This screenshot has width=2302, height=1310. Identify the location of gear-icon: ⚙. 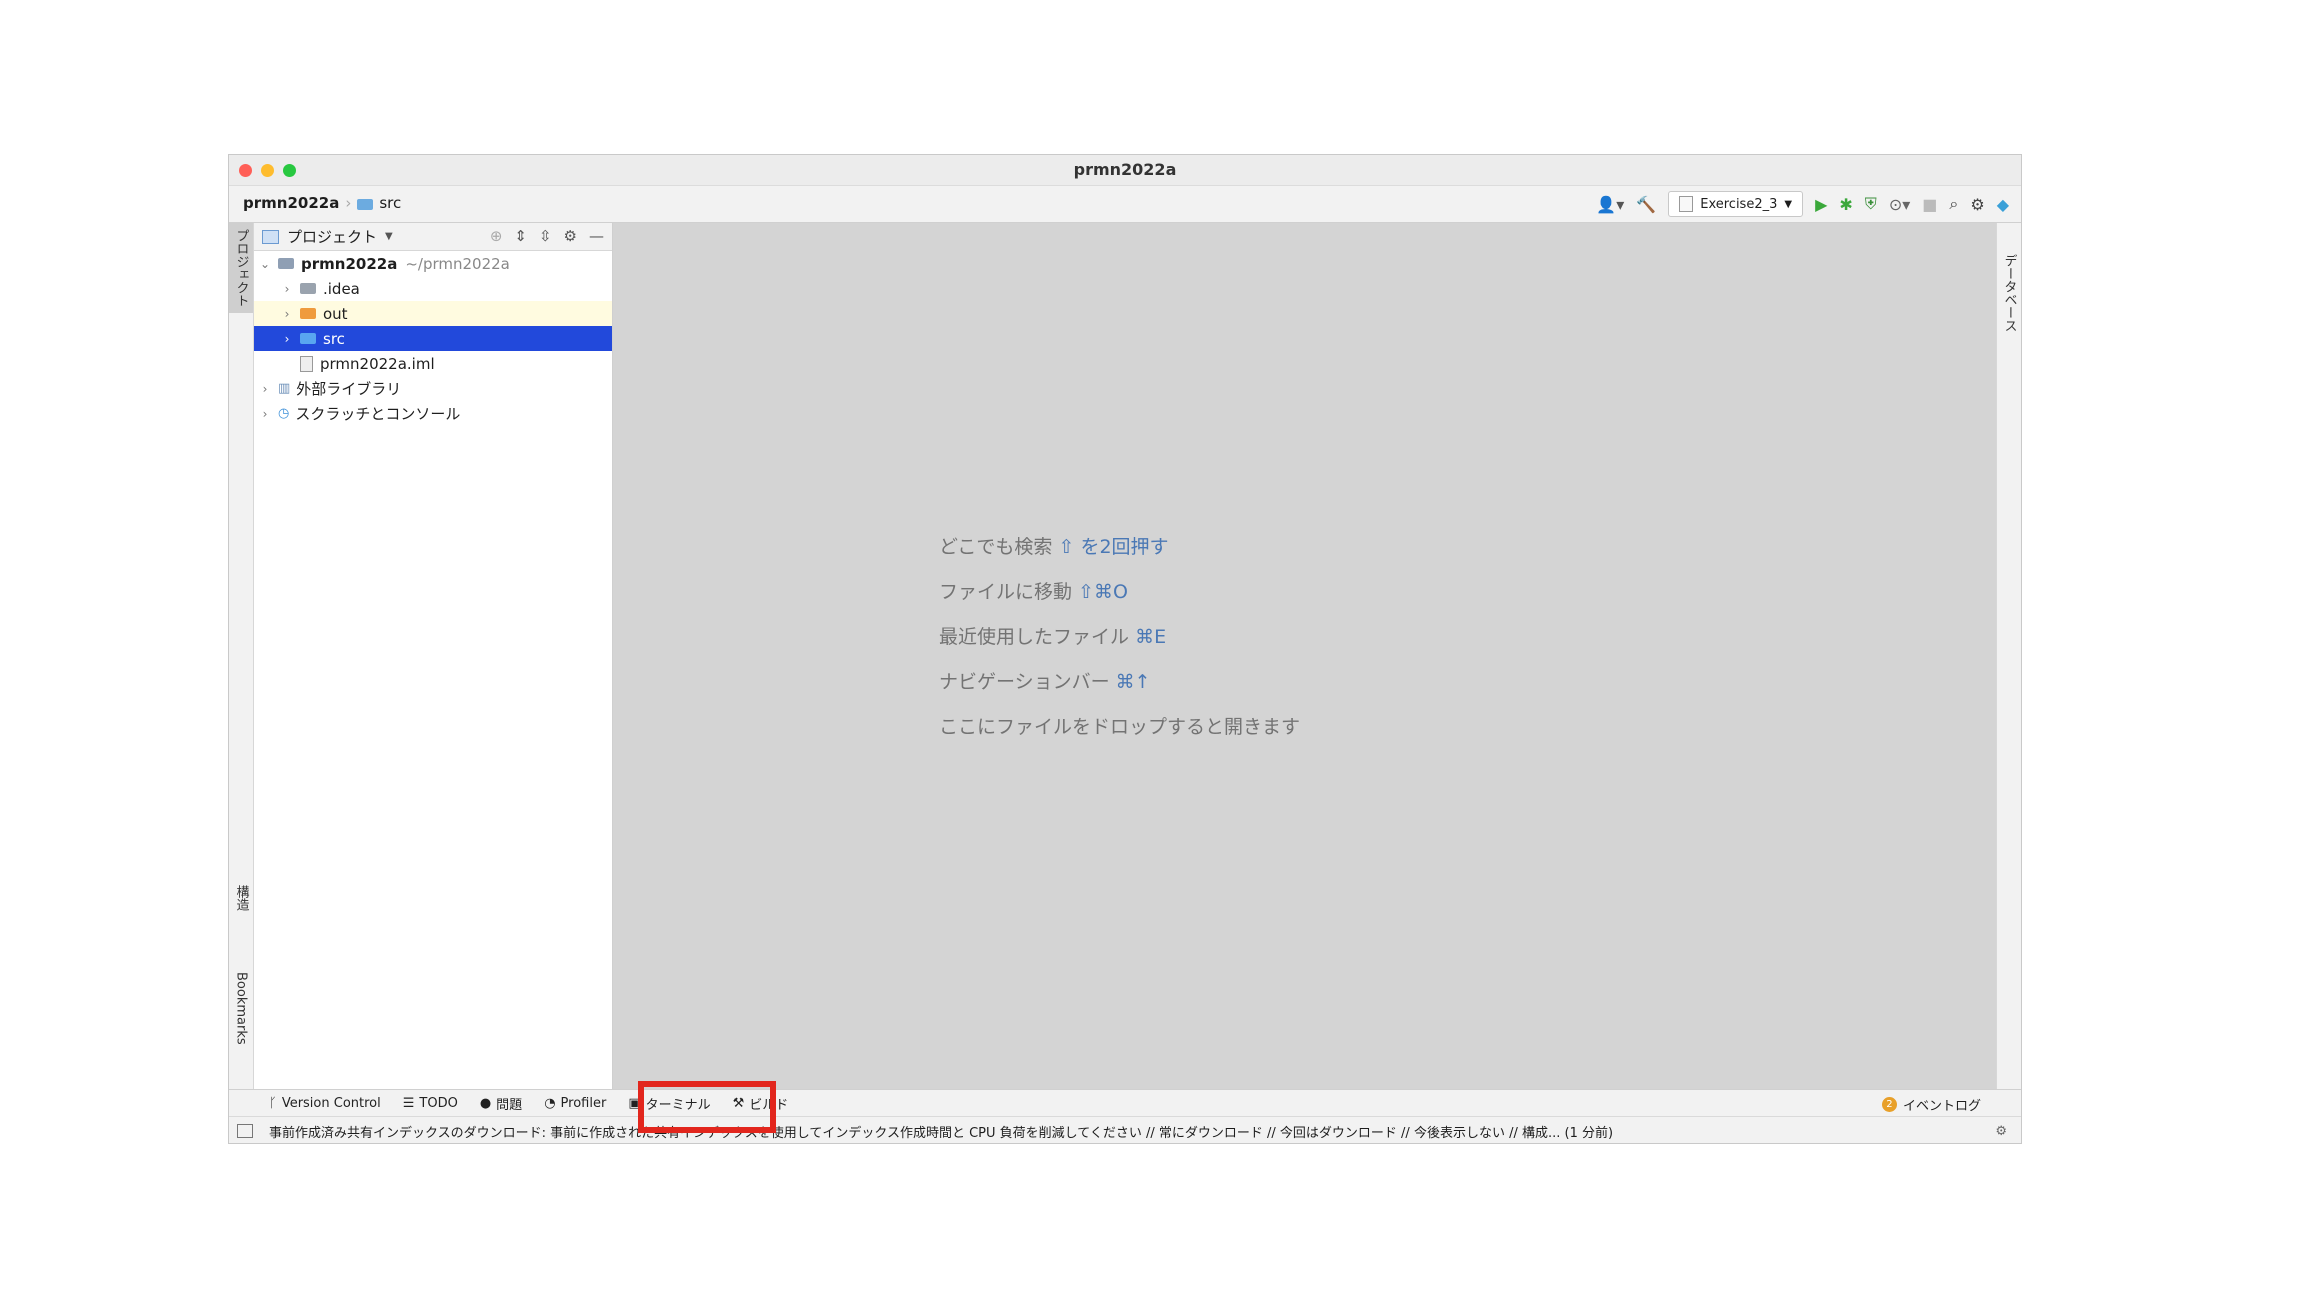
(570, 236).